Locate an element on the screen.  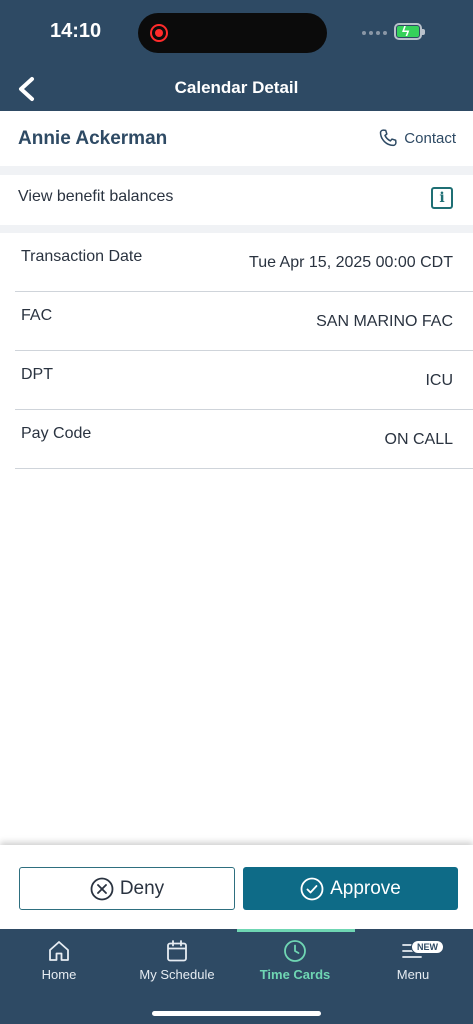
x-circle-icon is located at coordinates (102, 888).